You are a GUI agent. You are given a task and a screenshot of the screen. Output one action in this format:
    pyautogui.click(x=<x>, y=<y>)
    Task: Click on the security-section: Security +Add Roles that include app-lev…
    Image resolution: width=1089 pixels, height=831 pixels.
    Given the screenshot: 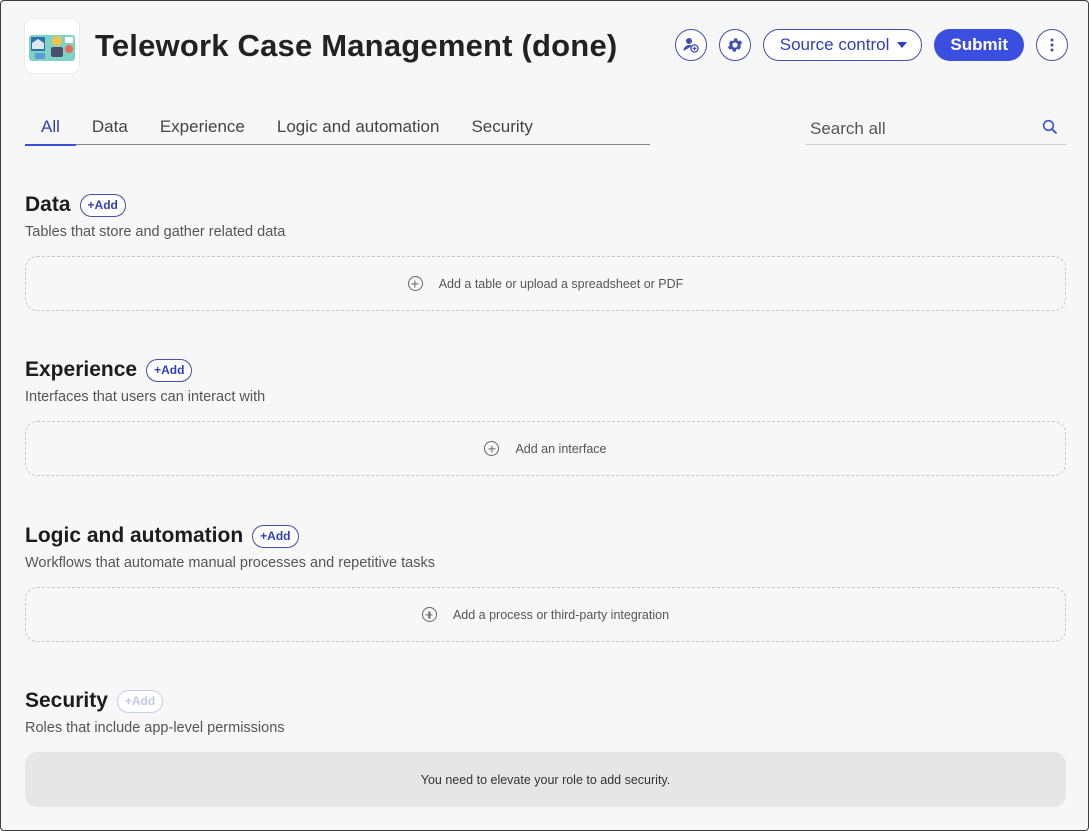 What is the action you would take?
    pyautogui.click(x=545, y=746)
    